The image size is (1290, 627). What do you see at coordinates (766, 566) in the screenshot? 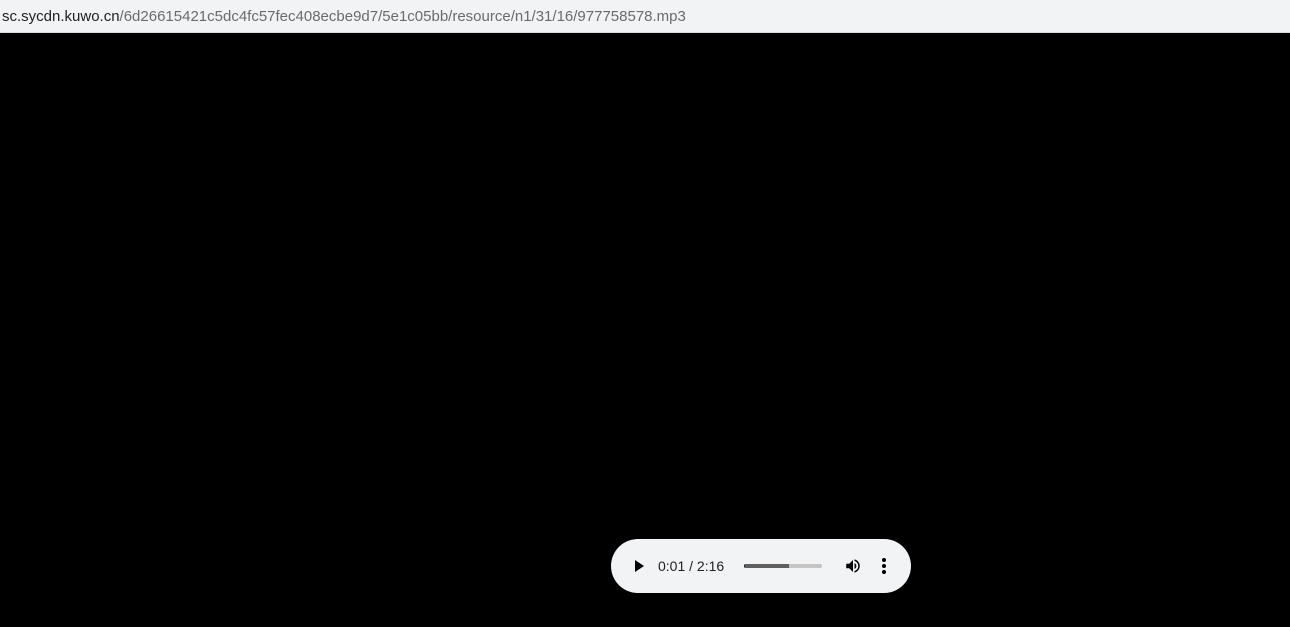
I see `seek-buffered` at bounding box center [766, 566].